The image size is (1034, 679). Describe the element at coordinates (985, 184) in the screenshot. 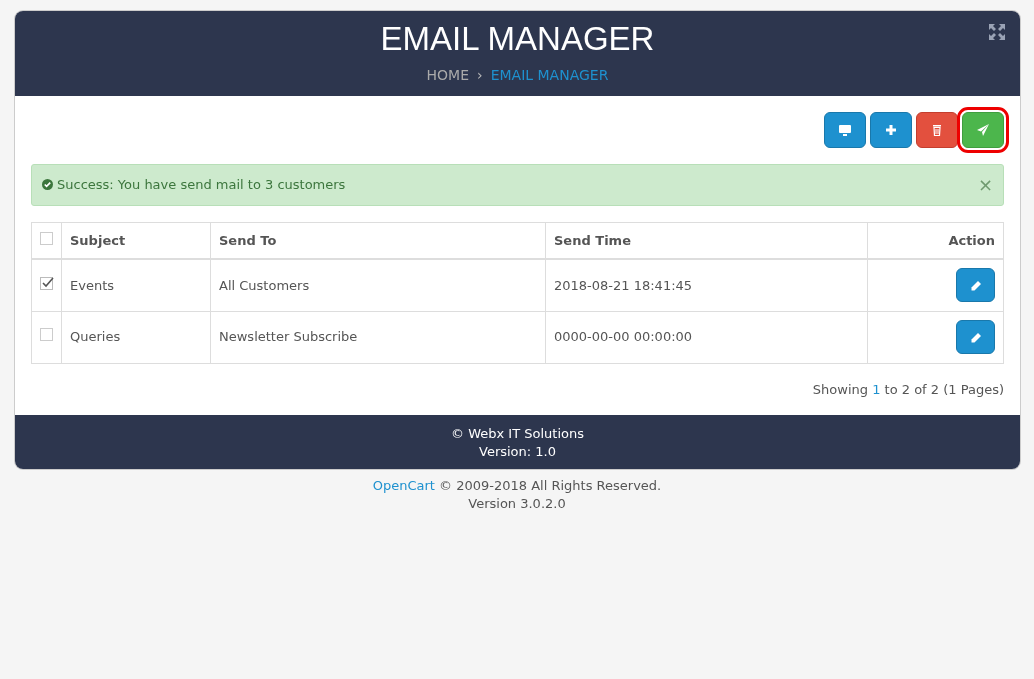

I see `close-button: ×` at that location.